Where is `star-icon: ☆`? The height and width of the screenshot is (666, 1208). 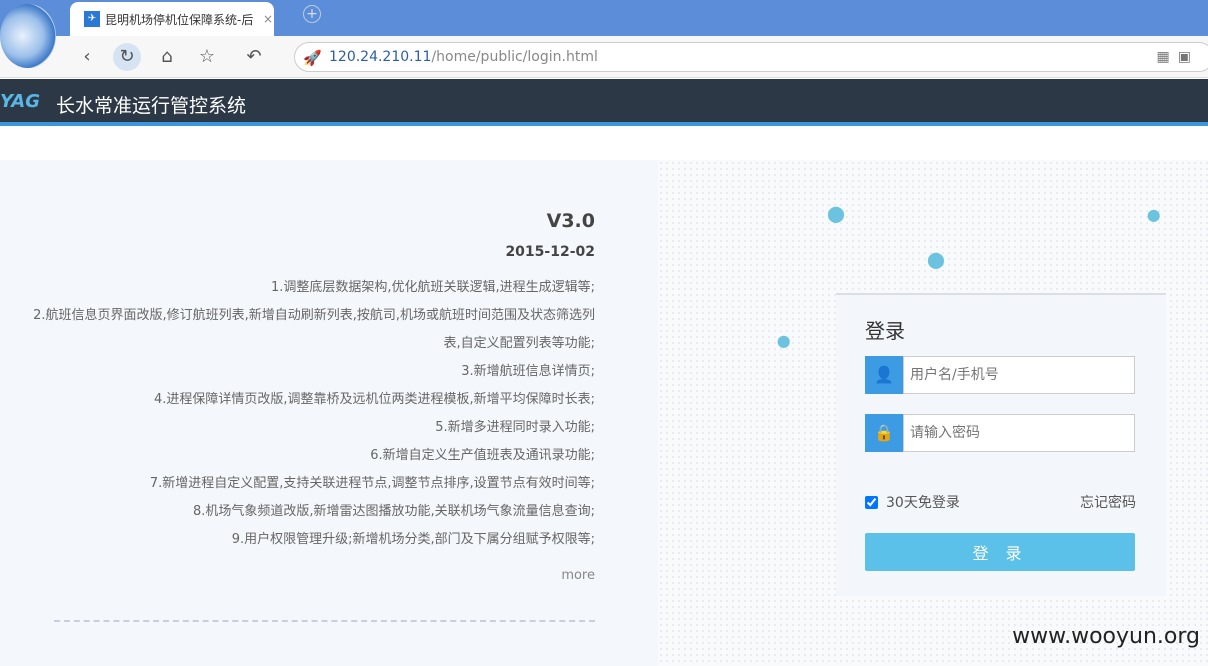
star-icon: ☆ is located at coordinates (207, 57).